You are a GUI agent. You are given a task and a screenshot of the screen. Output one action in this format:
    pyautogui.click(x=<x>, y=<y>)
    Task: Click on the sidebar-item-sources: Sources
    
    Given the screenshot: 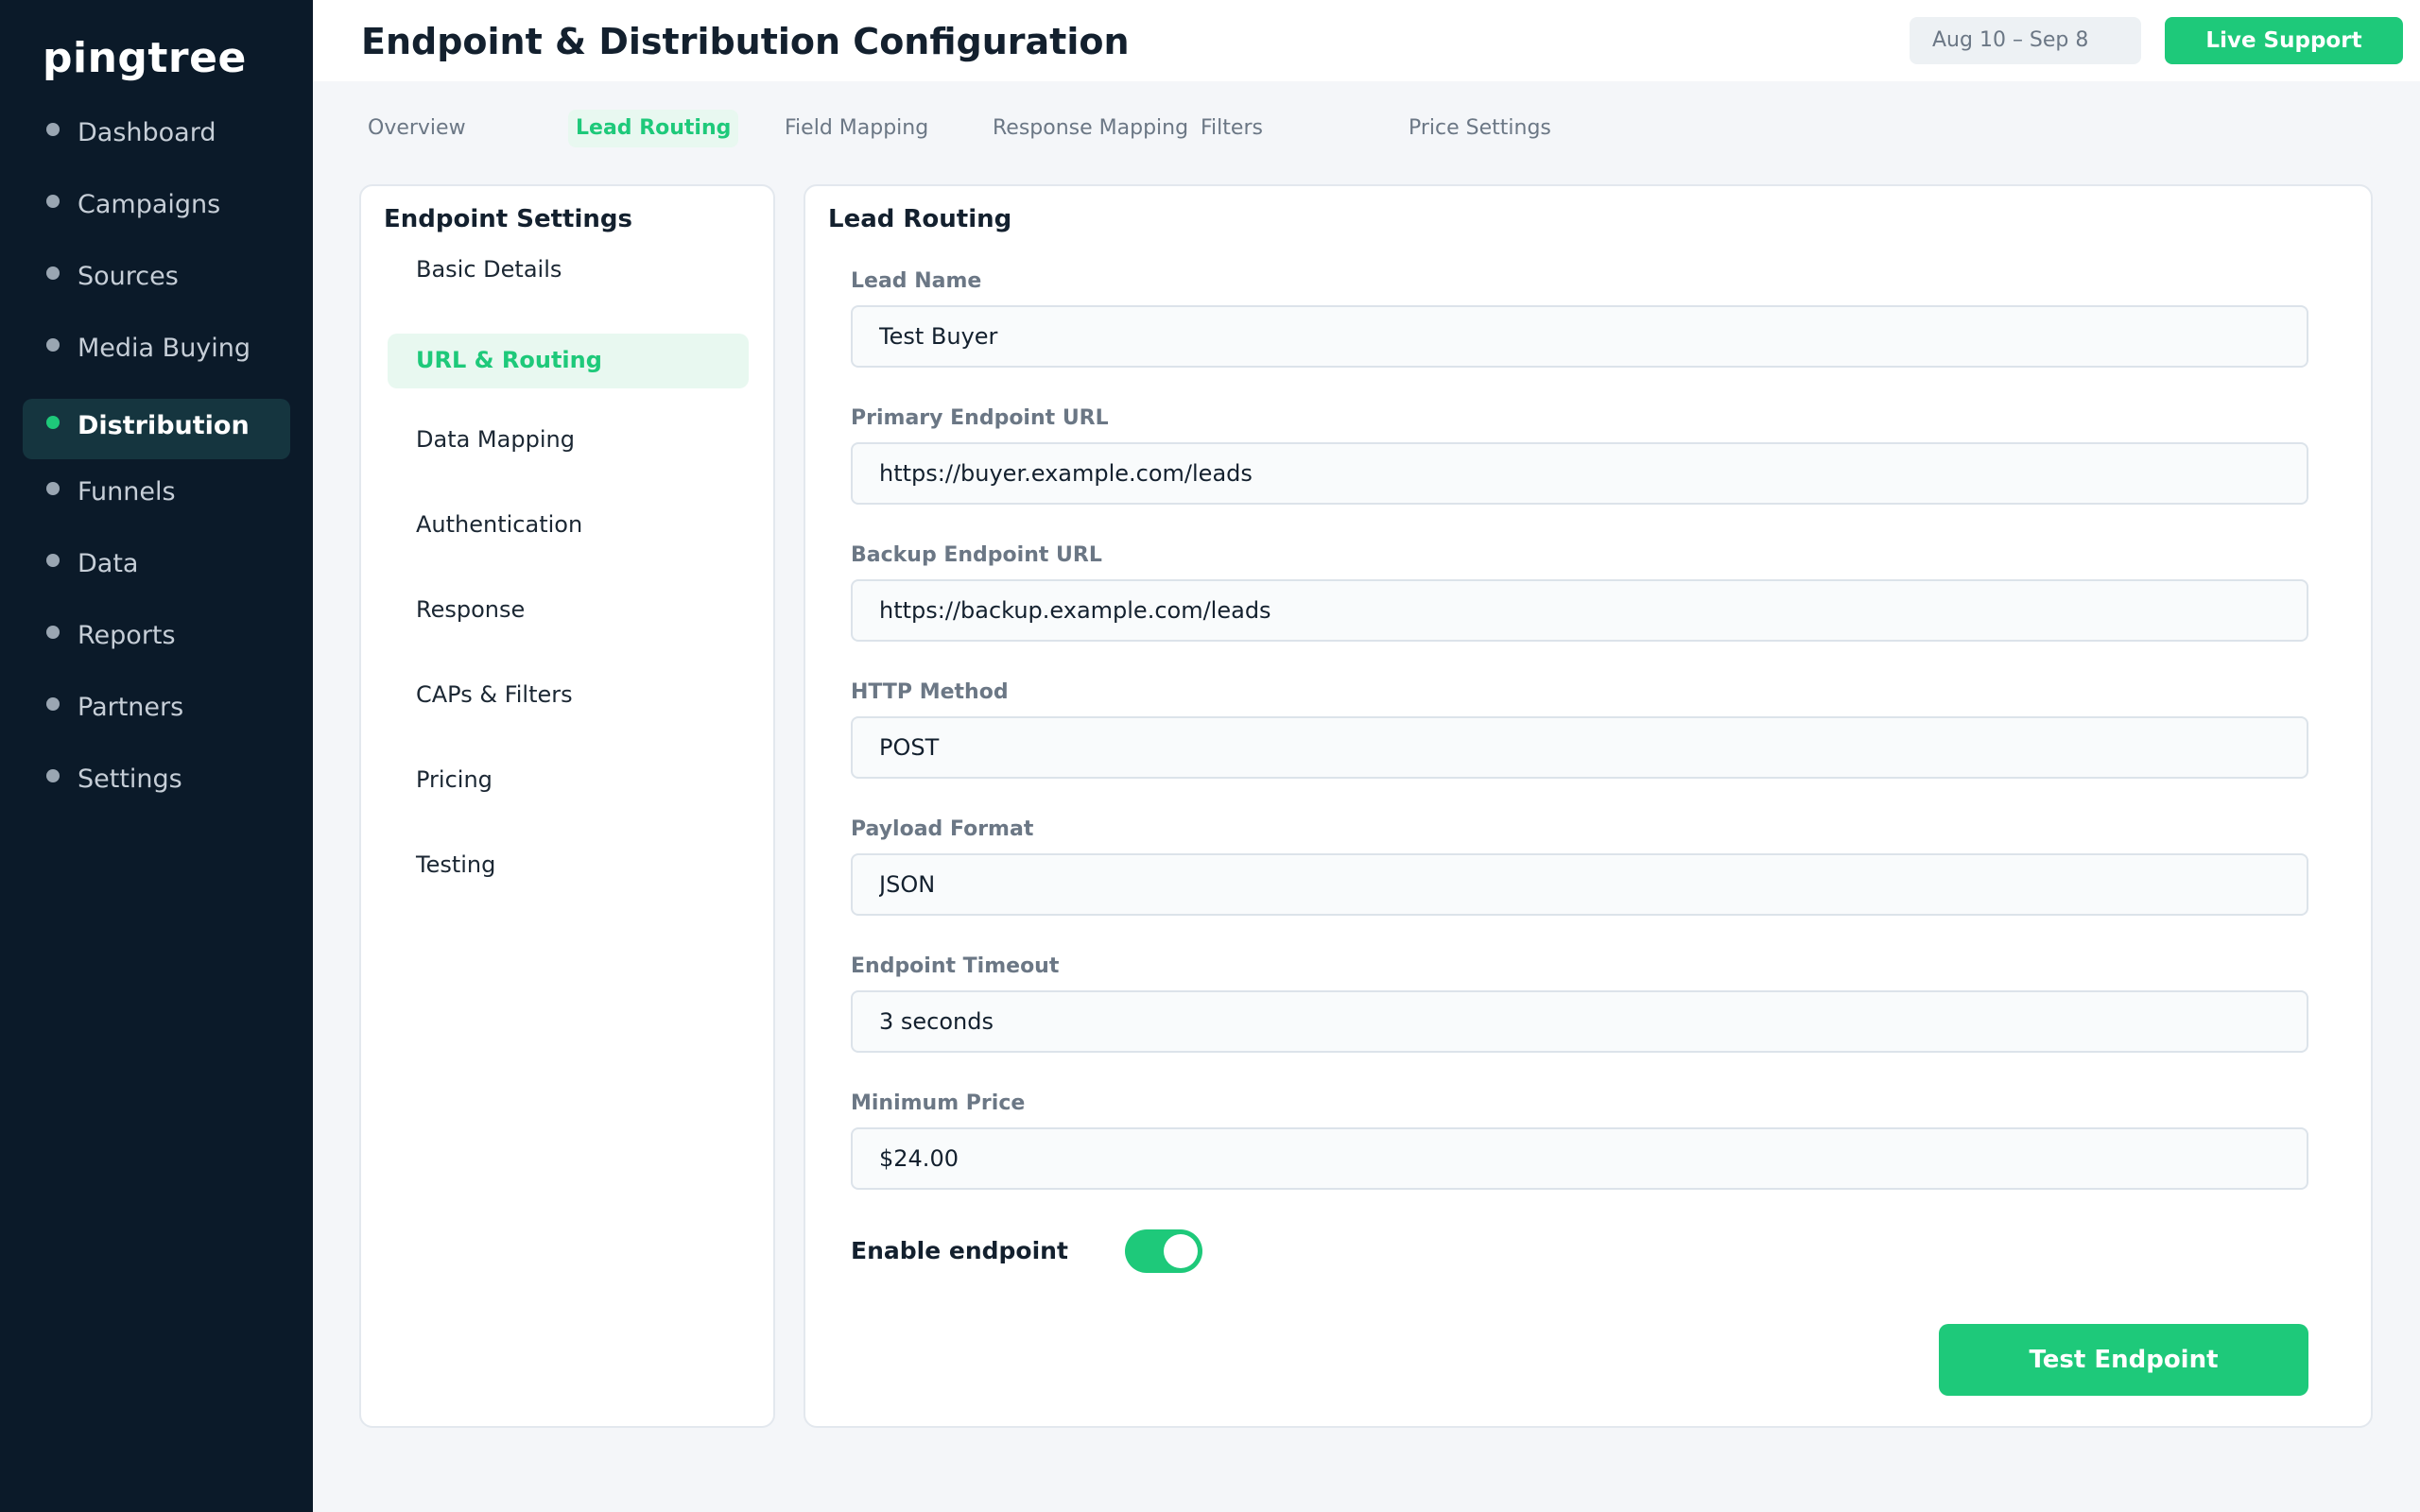 What is the action you would take?
    pyautogui.click(x=156, y=279)
    